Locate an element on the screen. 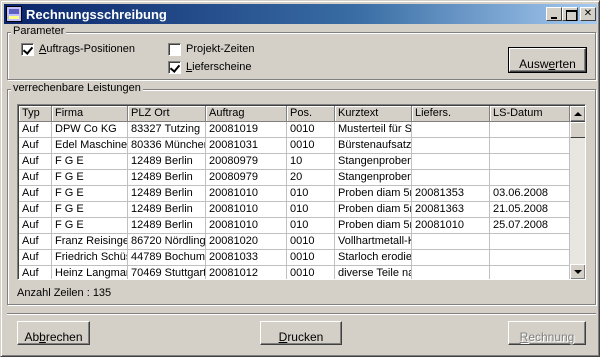 The height and width of the screenshot is (357, 600). table-cell: 20081363 is located at coordinates (451, 210).